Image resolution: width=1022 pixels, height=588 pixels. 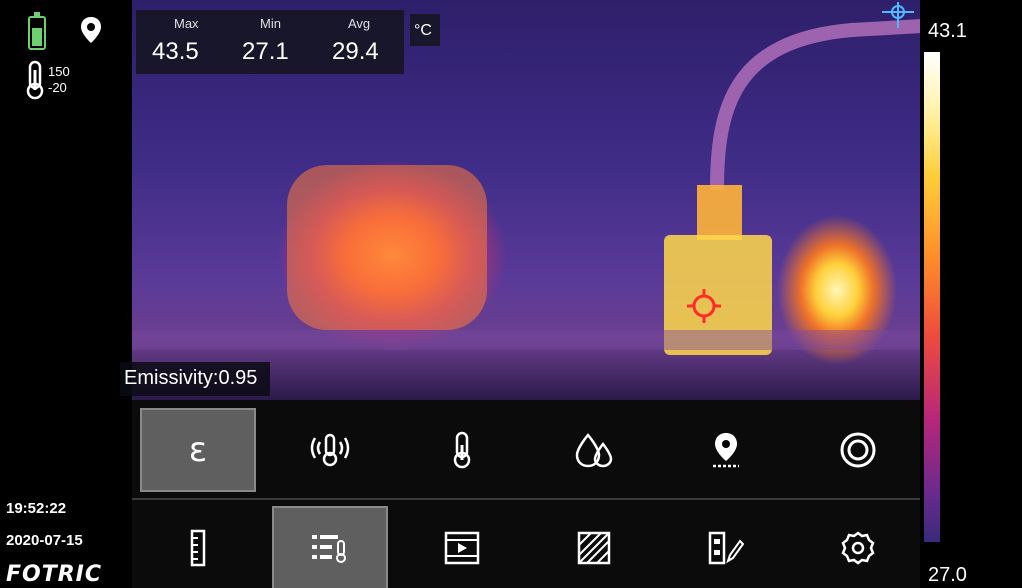 I want to click on area-button, so click(x=594, y=547).